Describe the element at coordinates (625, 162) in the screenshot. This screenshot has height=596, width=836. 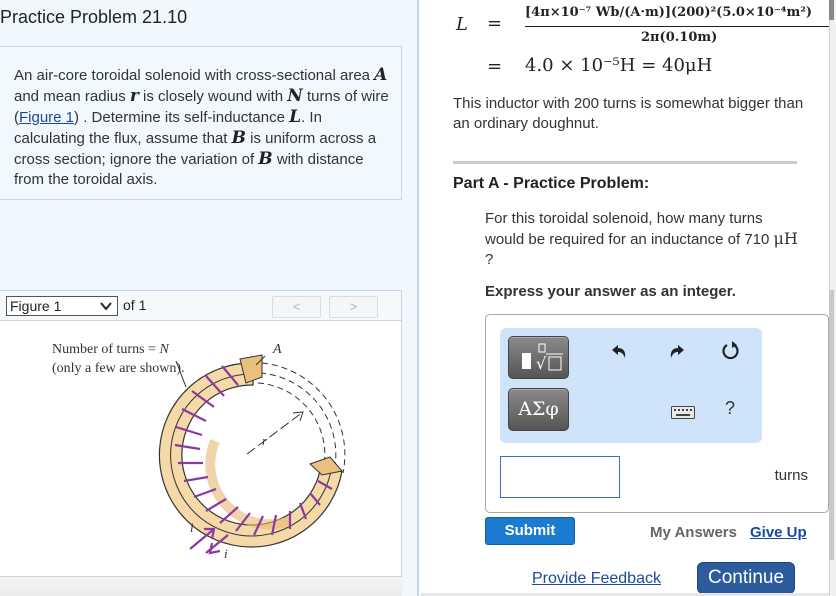
I see `section-divider` at that location.